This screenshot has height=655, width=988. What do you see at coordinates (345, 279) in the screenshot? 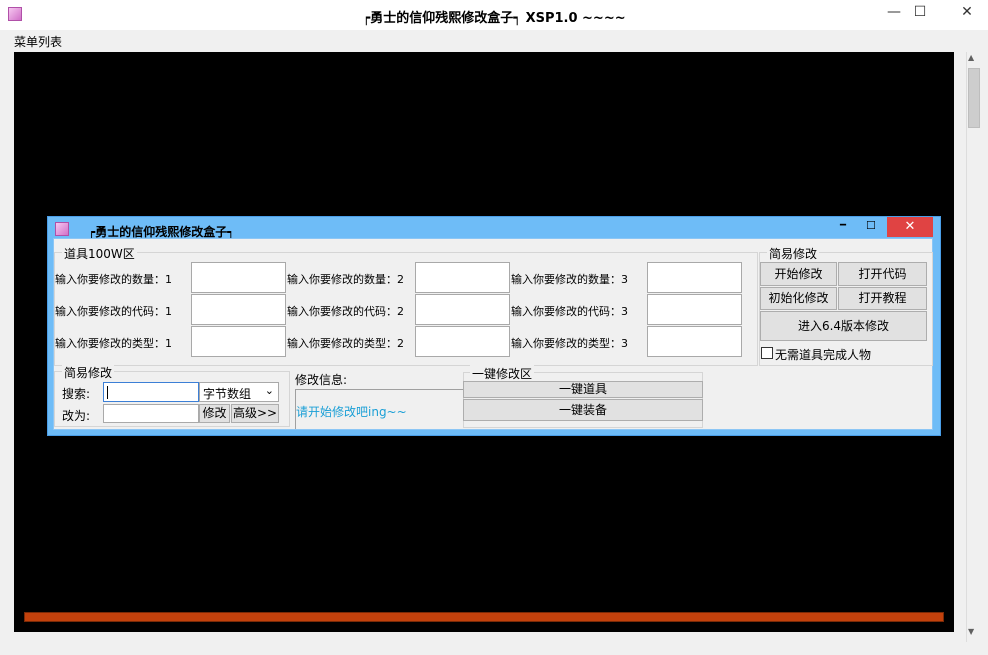
I see `qty-label-2: 输入你要修改的数量：2` at bounding box center [345, 279].